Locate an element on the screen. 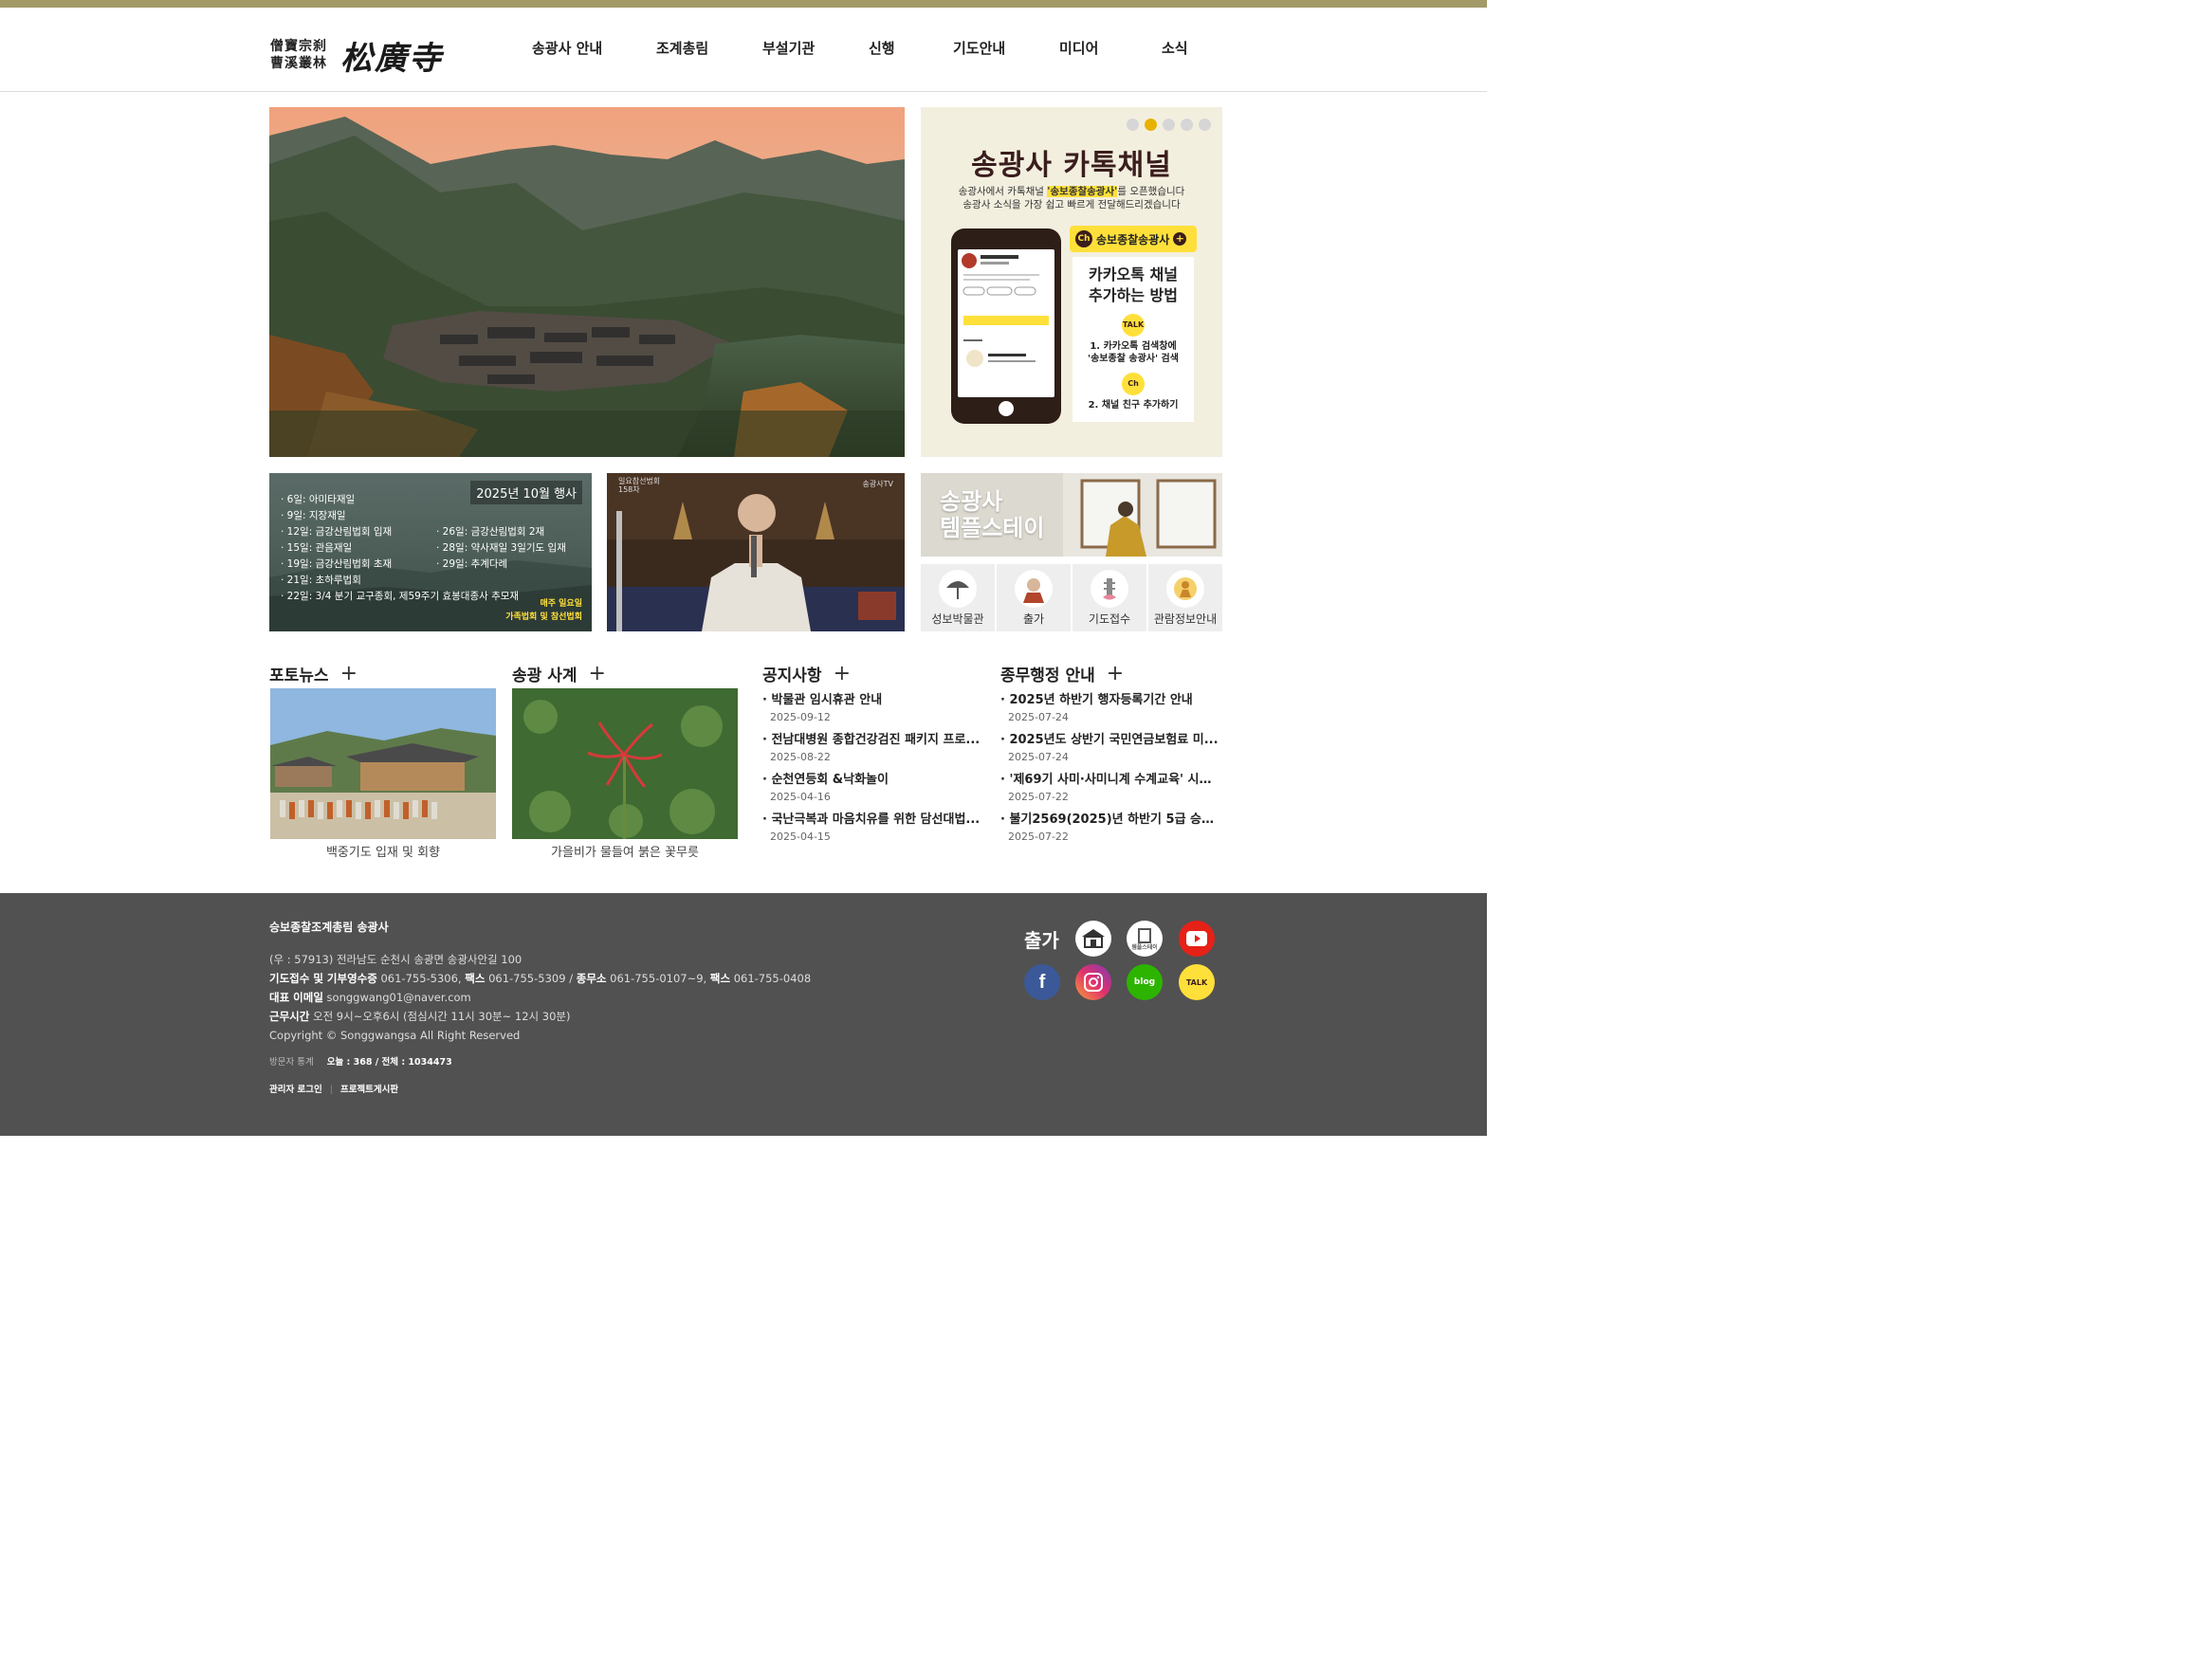 This screenshot has width=2200, height=1680. list-item: · '제69기 사미·사미니계 수계교육' 시행... 2025-07-22 is located at coordinates (1111, 792).